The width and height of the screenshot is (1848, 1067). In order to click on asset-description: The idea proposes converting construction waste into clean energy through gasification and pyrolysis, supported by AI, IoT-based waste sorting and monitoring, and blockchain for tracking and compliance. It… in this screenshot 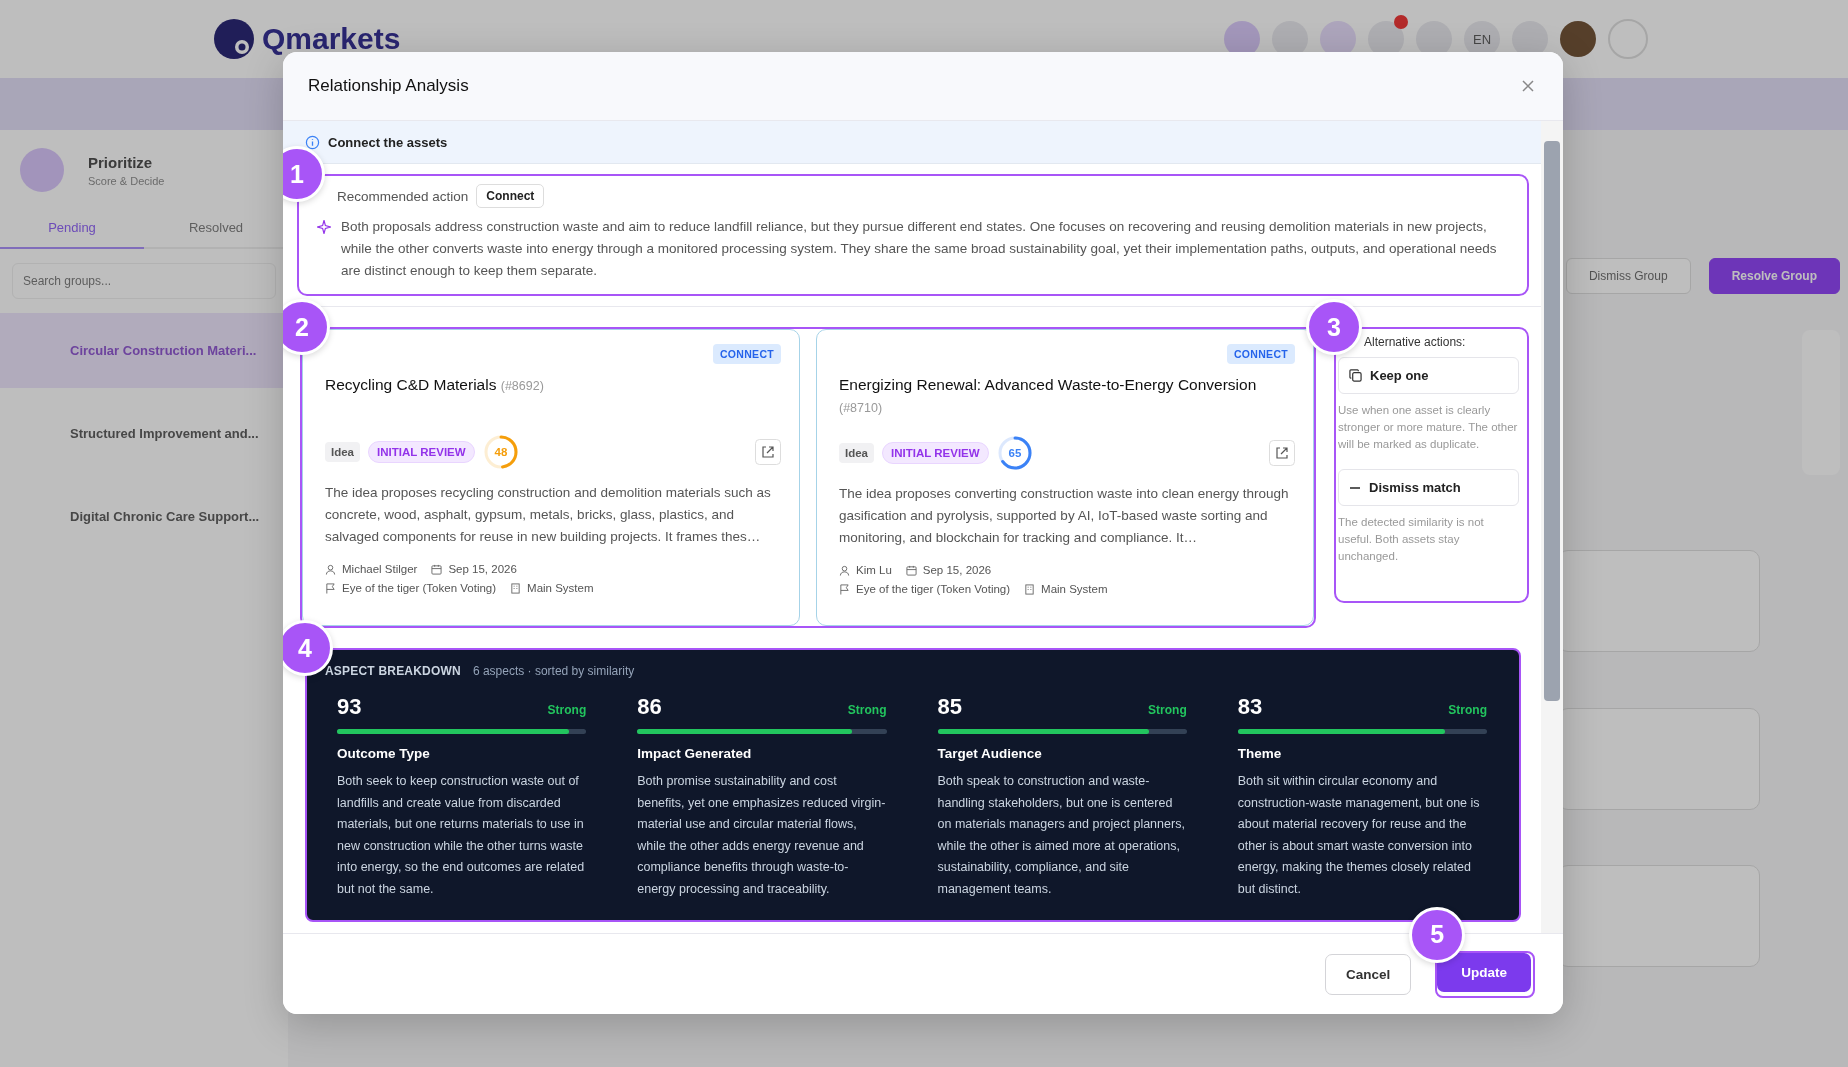, I will do `click(1064, 516)`.